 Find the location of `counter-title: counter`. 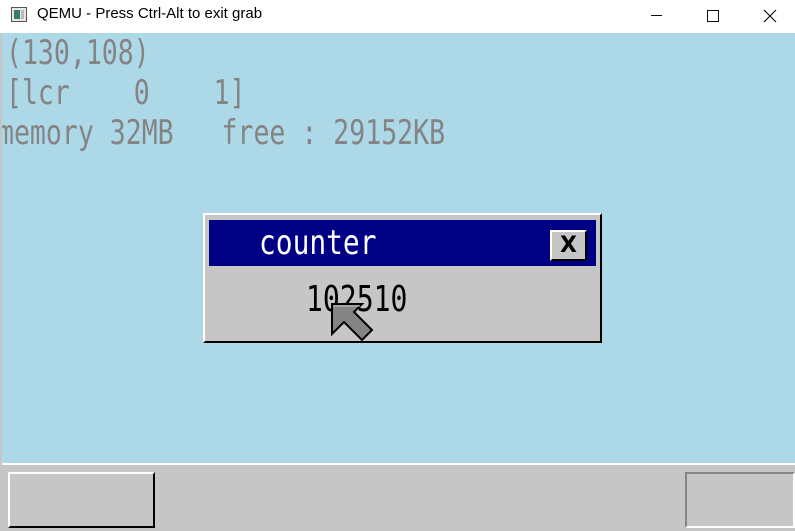

counter-title: counter is located at coordinates (318, 243).